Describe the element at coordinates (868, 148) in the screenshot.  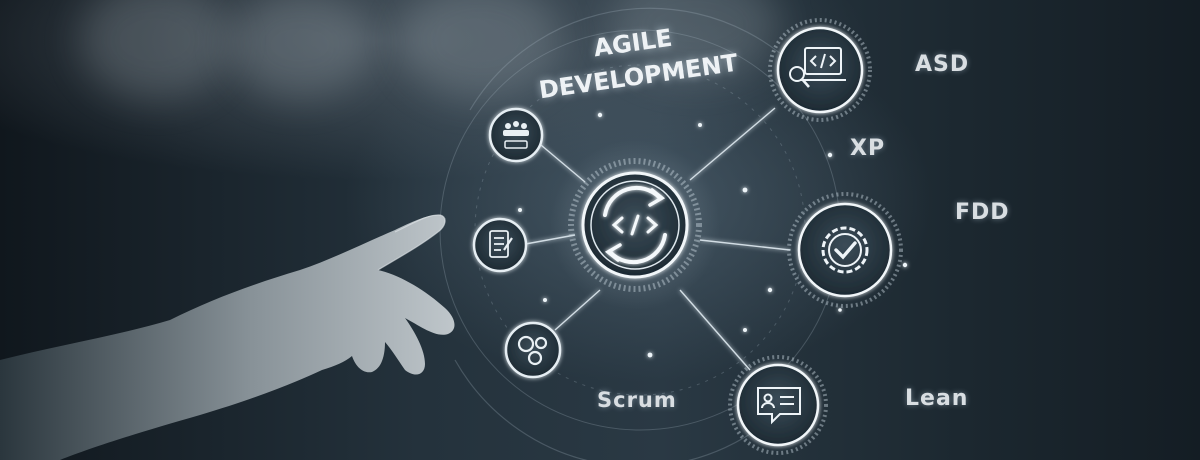
I see `method-label-xp: XP` at that location.